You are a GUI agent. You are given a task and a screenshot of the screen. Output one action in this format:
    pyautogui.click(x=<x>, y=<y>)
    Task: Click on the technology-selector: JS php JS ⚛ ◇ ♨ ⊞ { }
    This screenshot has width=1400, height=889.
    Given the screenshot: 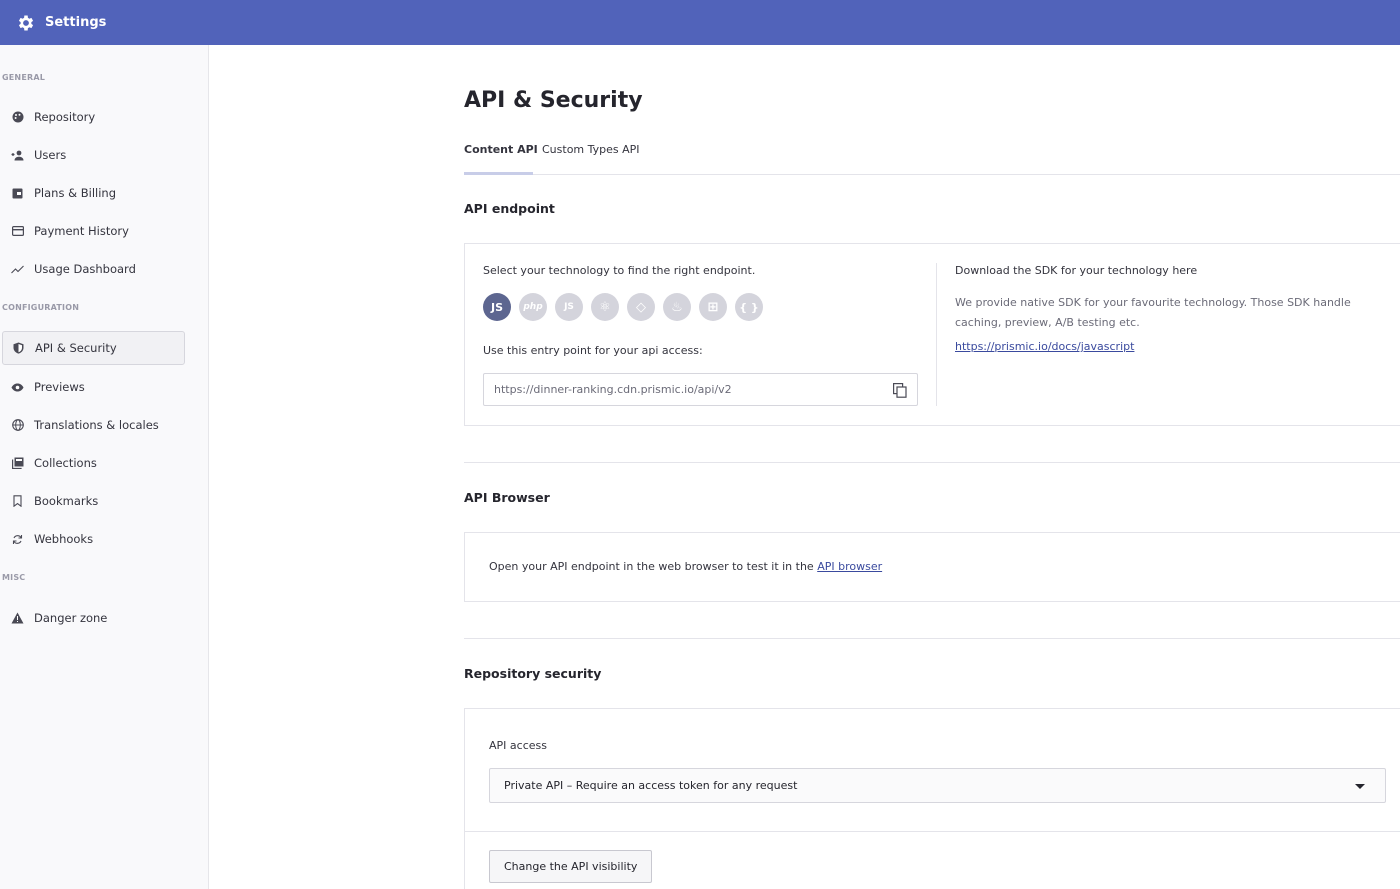 What is the action you would take?
    pyautogui.click(x=623, y=307)
    